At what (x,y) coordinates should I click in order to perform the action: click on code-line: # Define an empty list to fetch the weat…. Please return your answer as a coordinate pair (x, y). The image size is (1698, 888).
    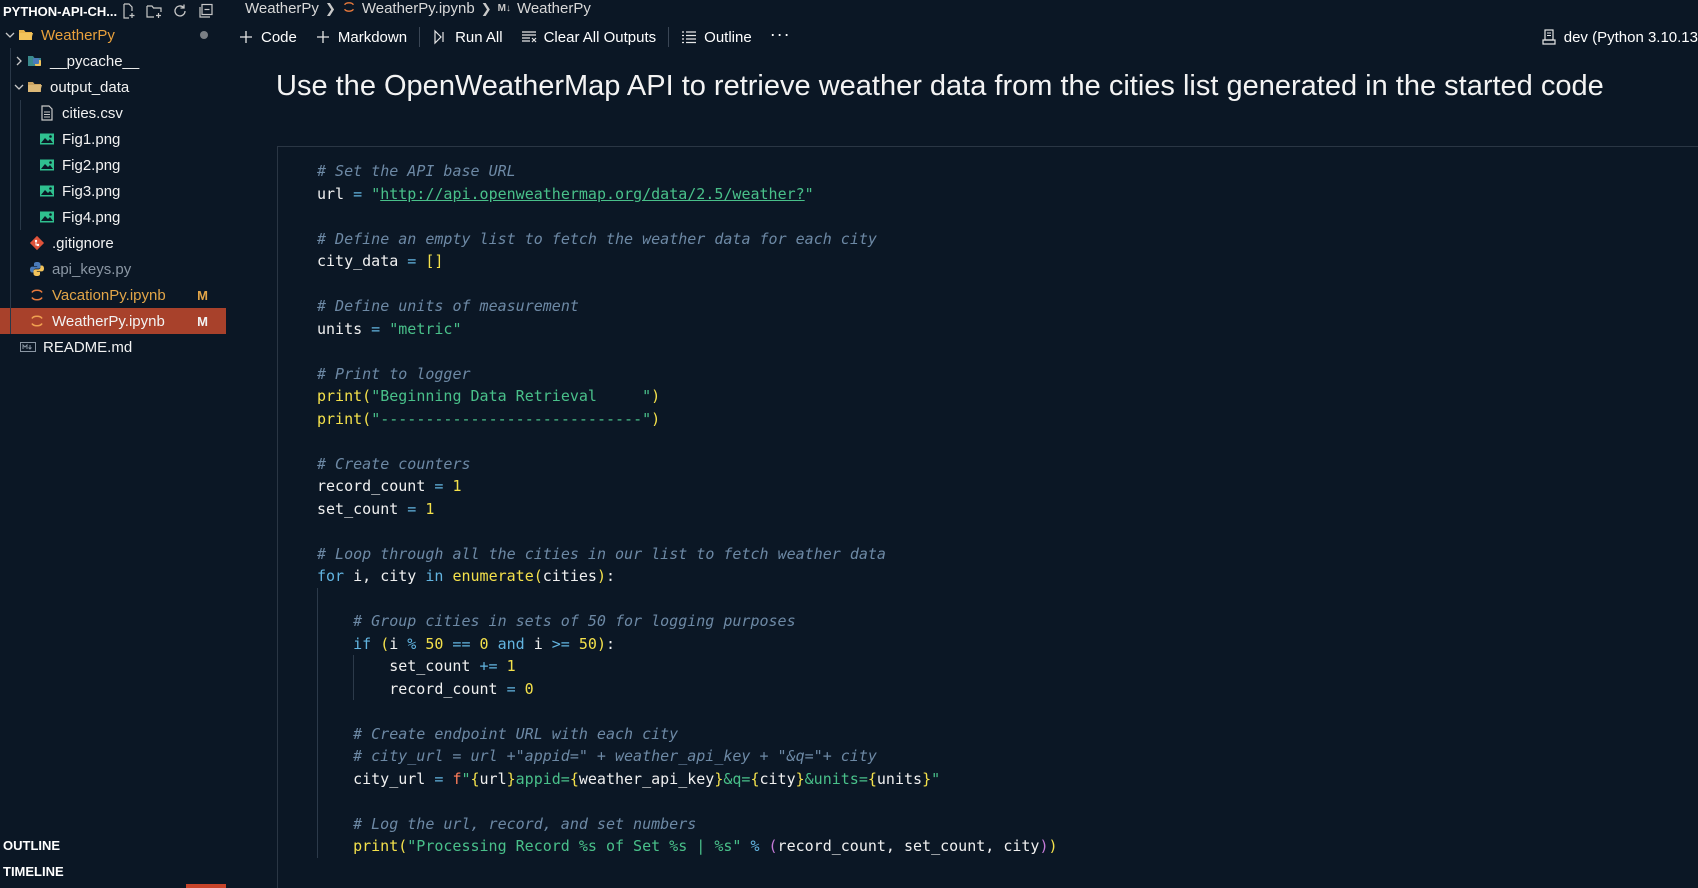
    Looking at the image, I should click on (668, 239).